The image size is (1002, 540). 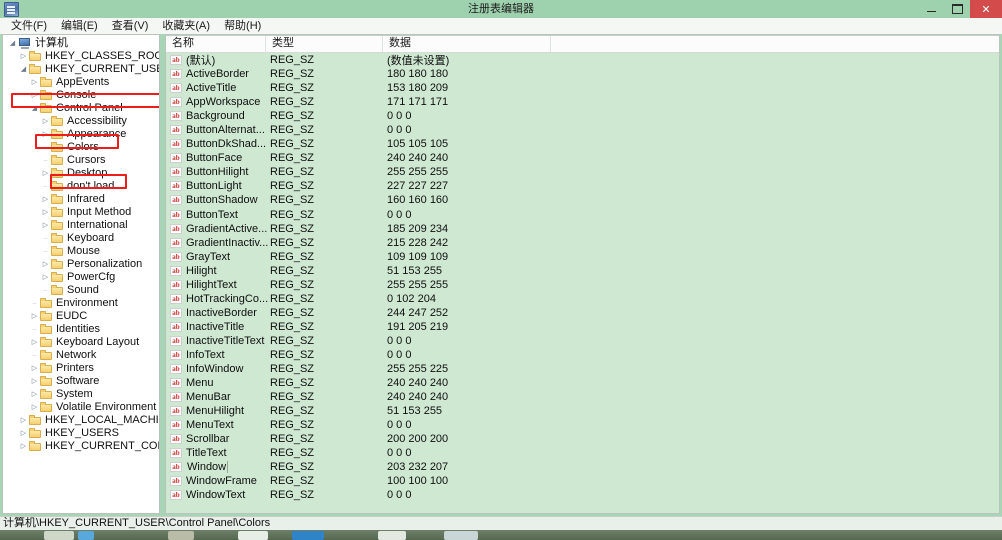 I want to click on table-row: ab Scrollbar REG_SZ 200 200 200, so click(x=582, y=439).